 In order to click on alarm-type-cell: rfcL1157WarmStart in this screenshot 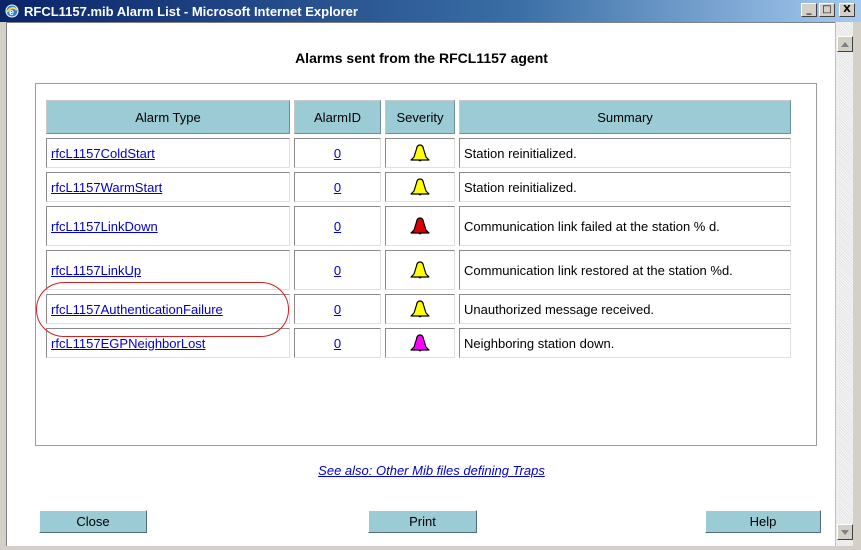, I will do `click(168, 187)`.